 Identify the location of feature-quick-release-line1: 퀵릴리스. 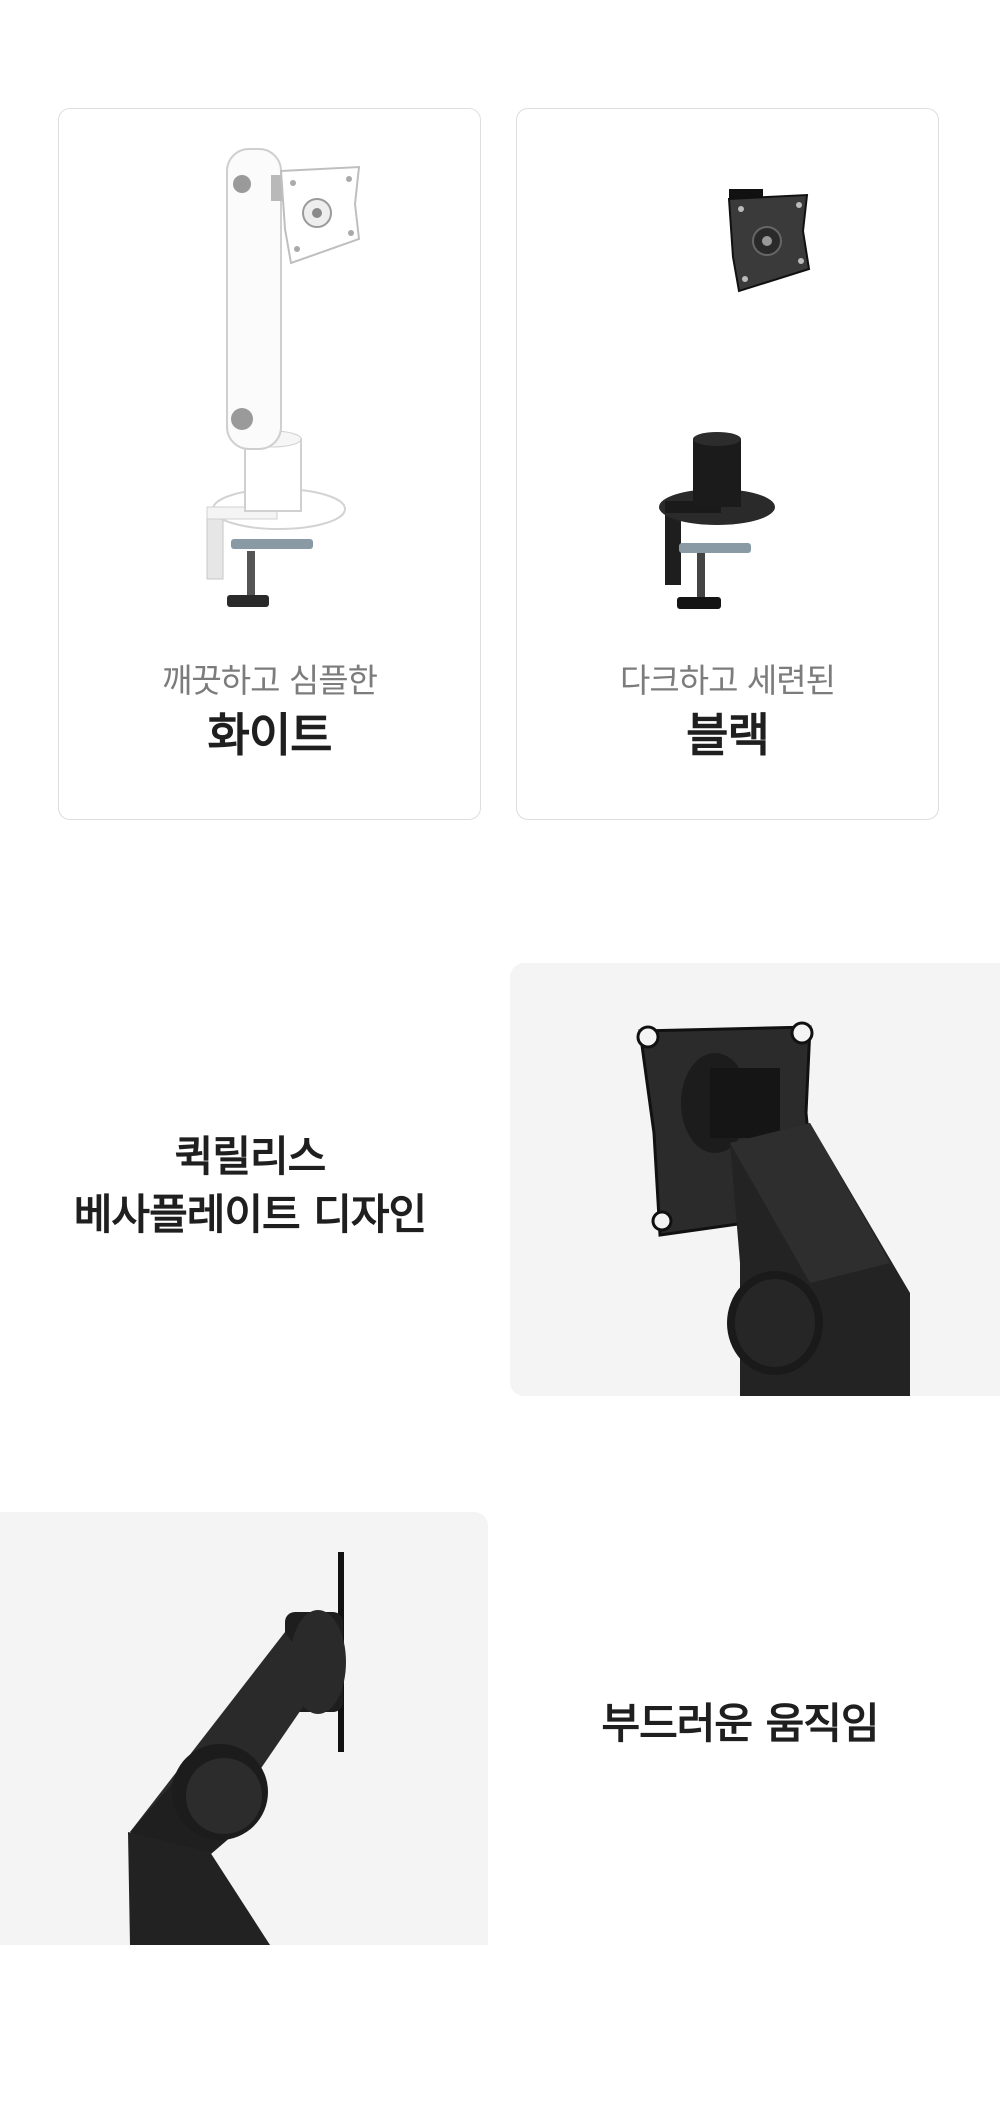
(250, 1156).